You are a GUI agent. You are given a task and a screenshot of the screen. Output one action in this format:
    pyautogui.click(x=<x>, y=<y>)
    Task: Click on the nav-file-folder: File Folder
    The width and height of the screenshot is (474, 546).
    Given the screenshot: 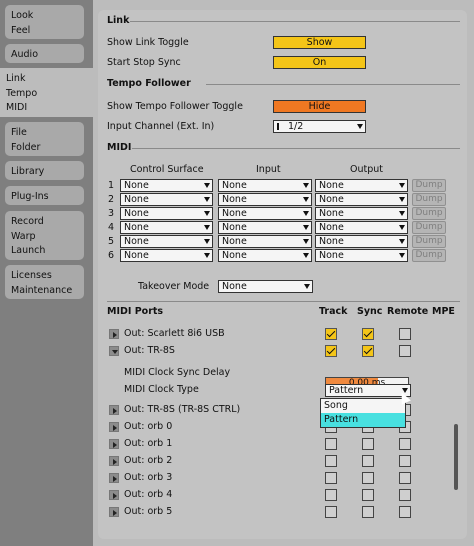 What is the action you would take?
    pyautogui.click(x=44, y=139)
    